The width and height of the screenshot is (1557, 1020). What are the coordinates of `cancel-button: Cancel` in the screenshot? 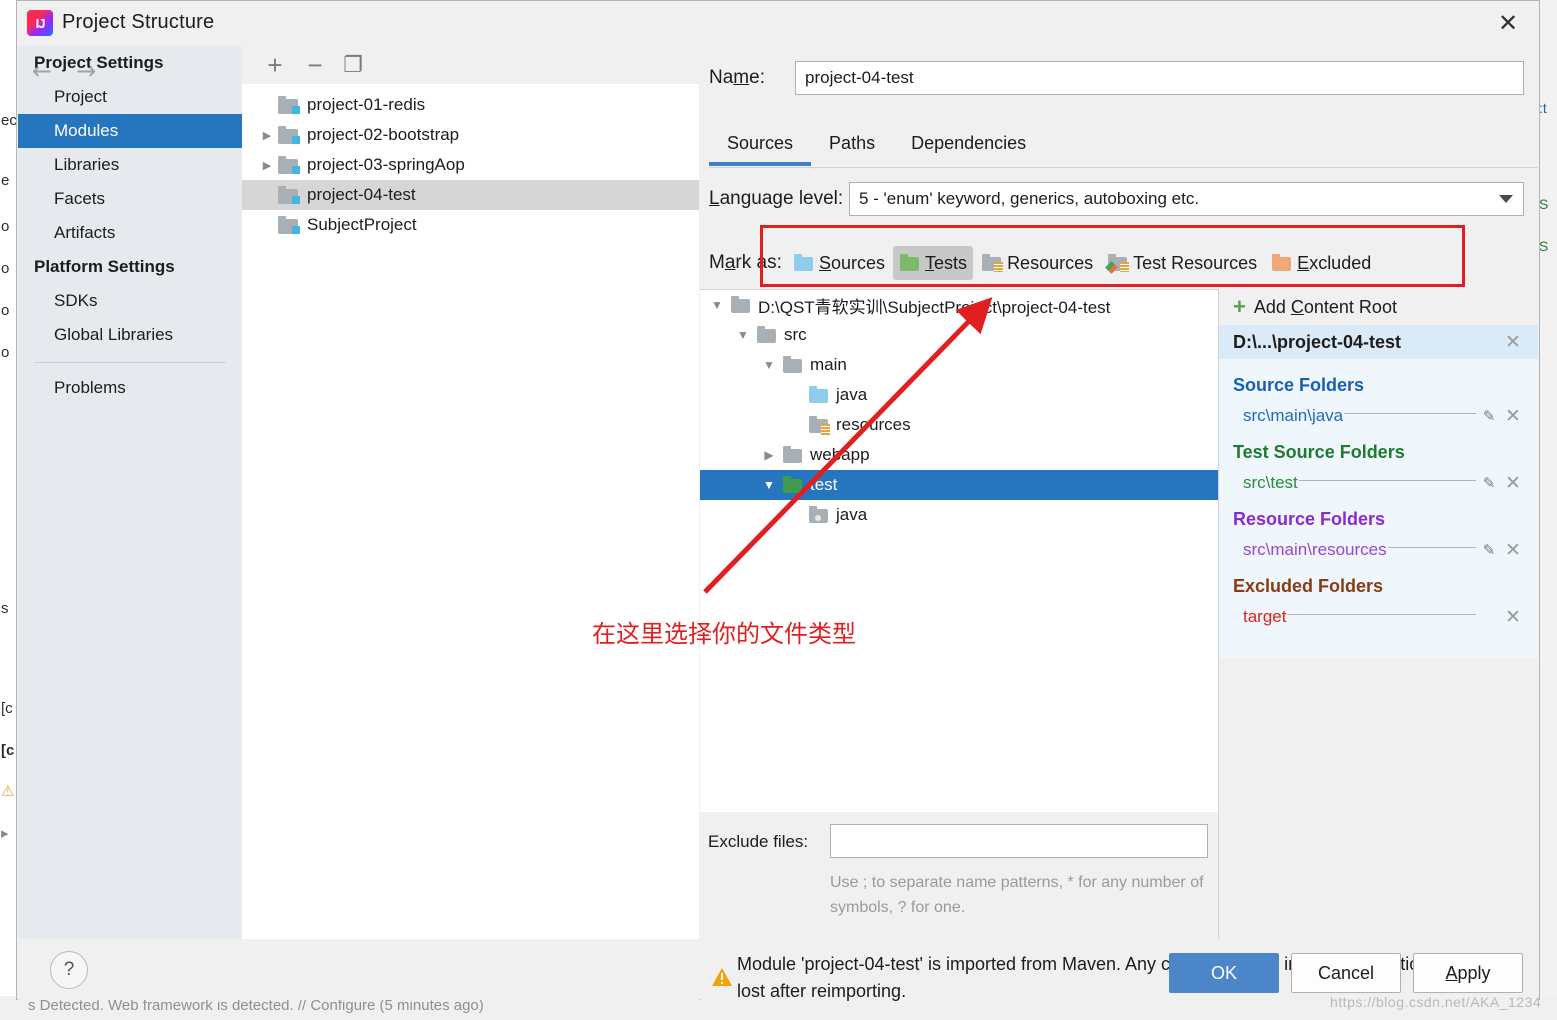 It's located at (1346, 973).